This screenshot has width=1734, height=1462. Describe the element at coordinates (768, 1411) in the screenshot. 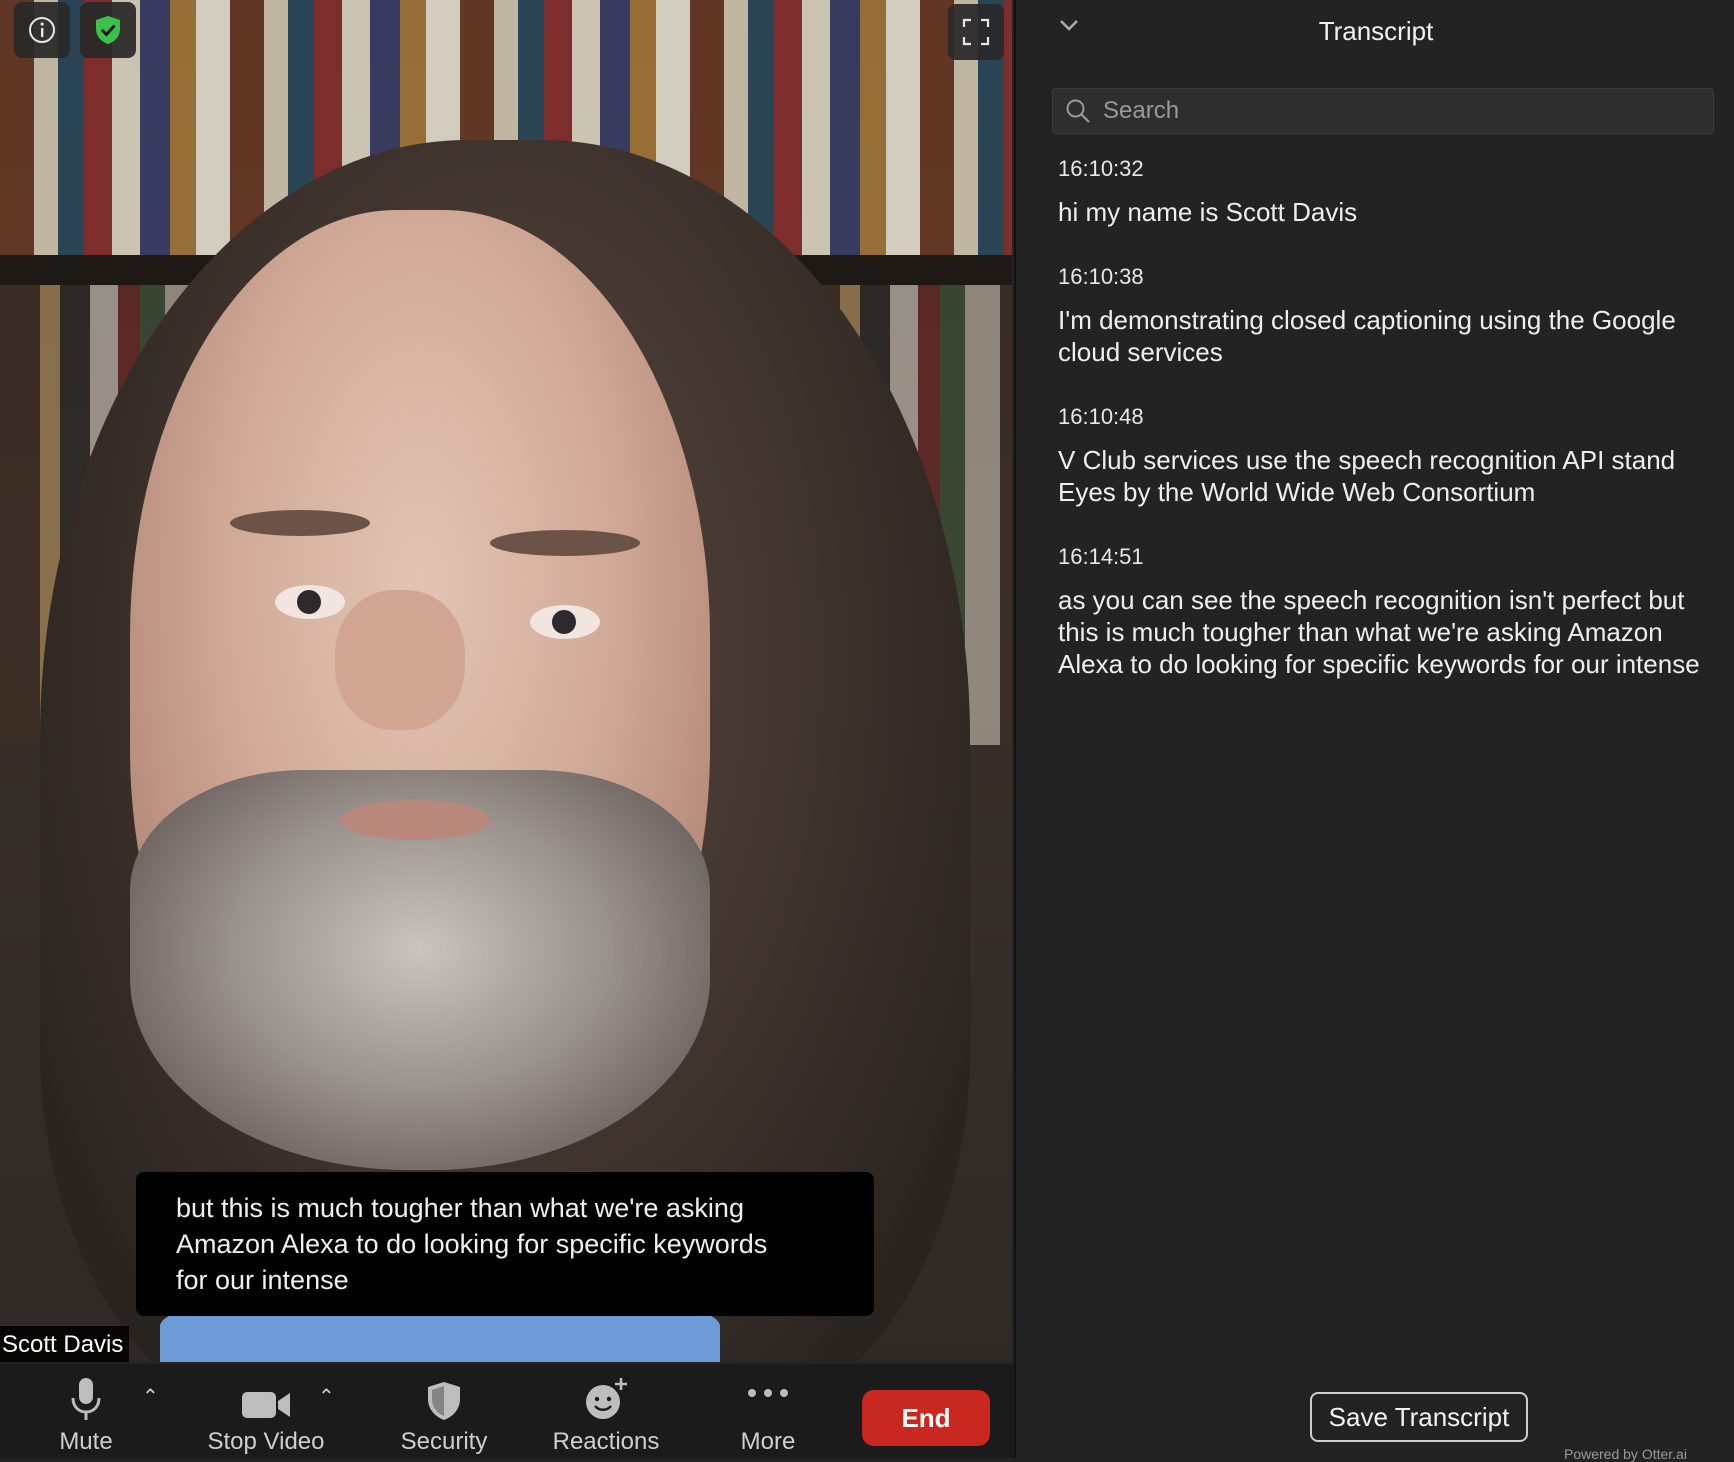

I see `more-button: More` at that location.